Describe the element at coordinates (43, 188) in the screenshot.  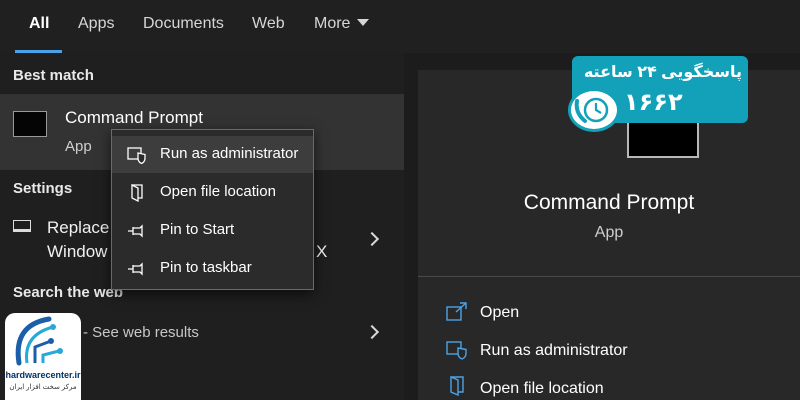
I see `settings-header: Settings` at that location.